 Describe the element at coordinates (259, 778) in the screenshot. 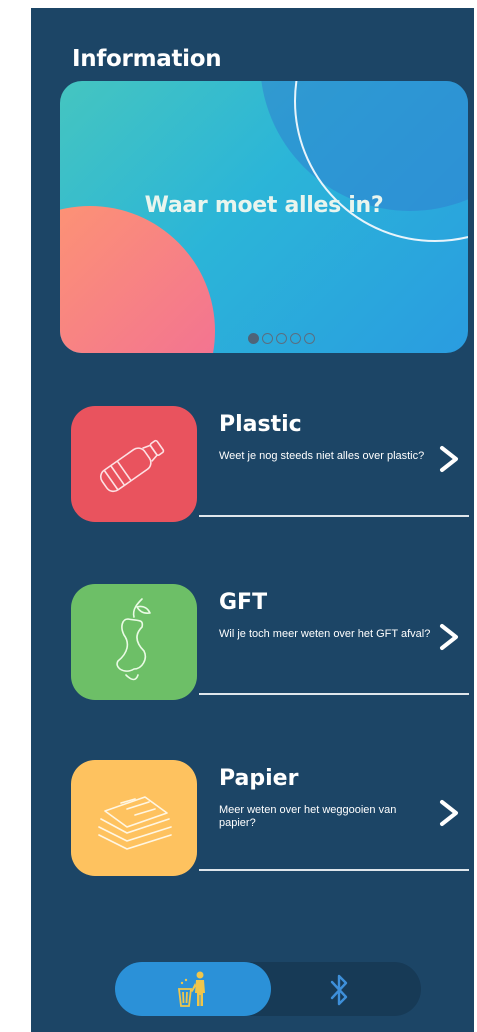

I see `category-title: Papier` at that location.